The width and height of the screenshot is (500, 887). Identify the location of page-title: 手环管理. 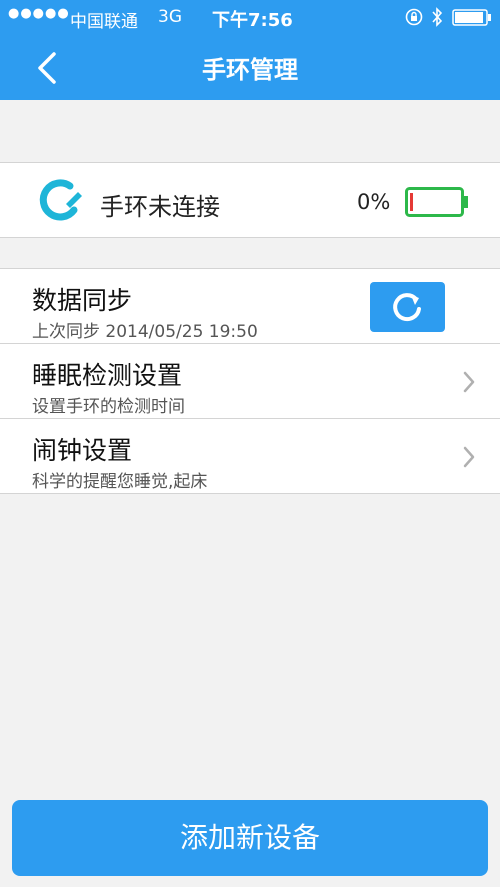
(250, 70).